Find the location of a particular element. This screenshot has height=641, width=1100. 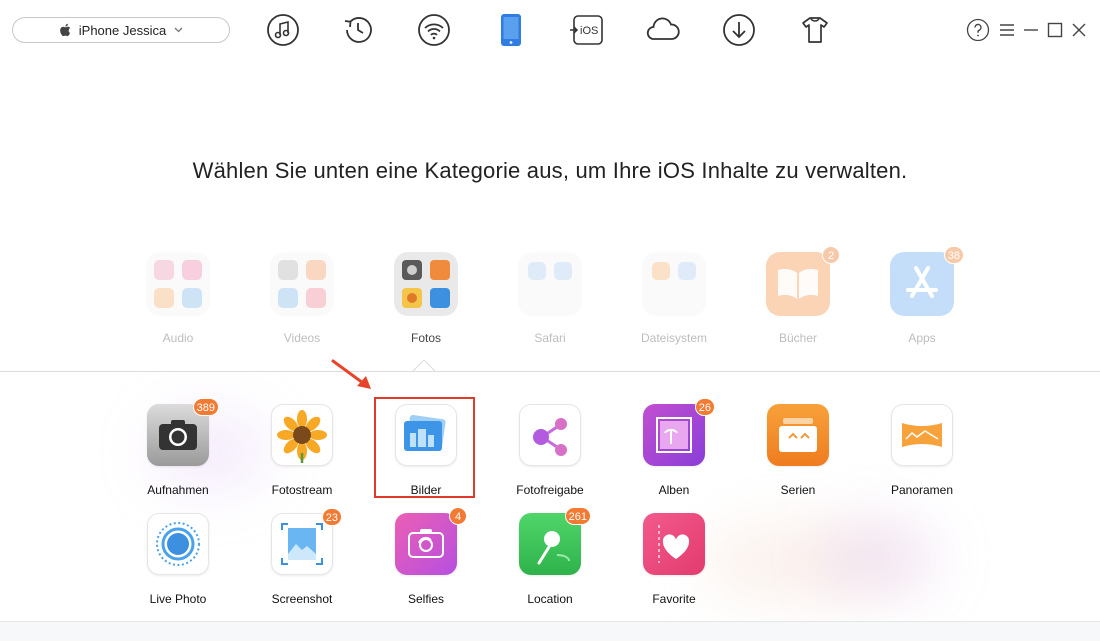

svg-text: iOS is located at coordinates (589, 31).